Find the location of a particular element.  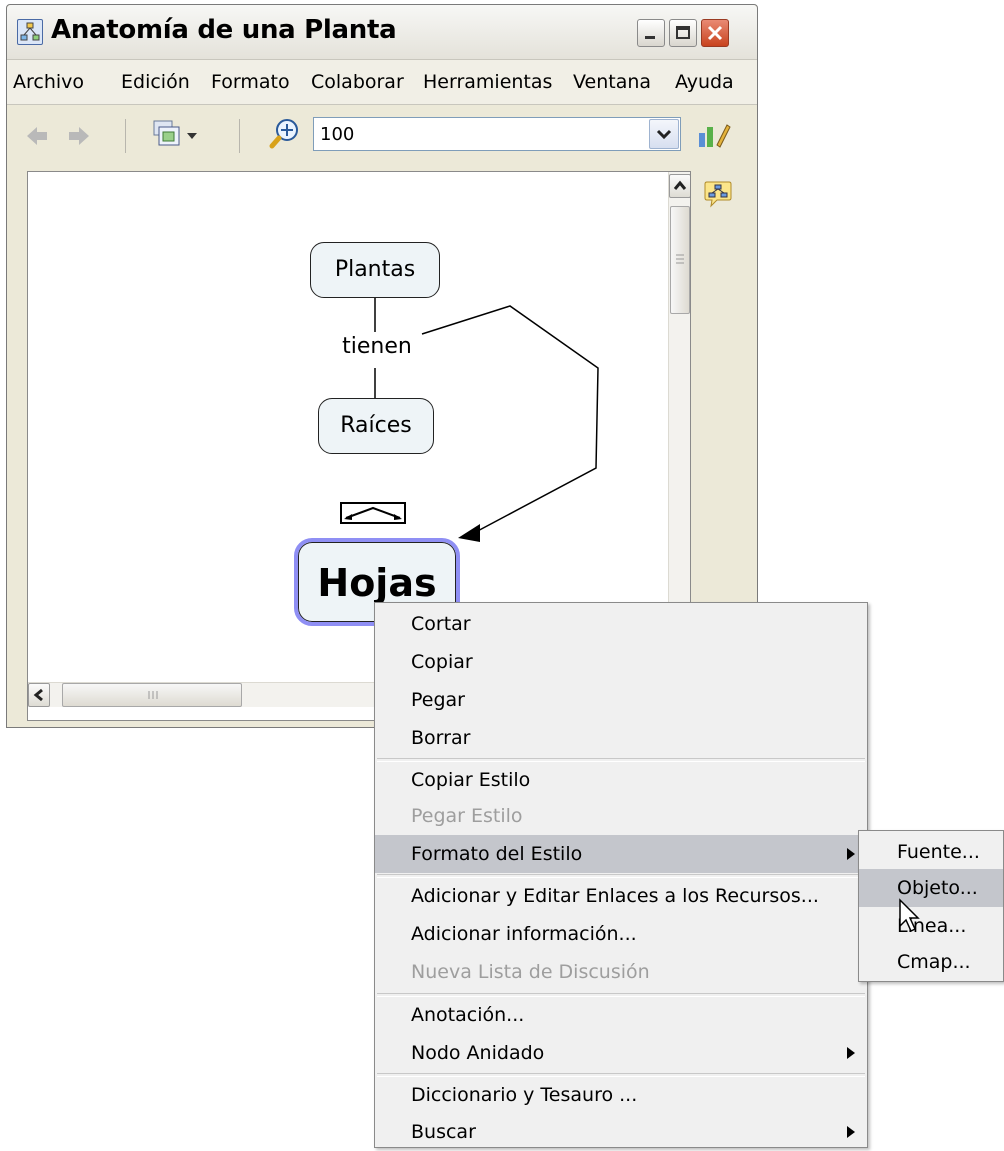

concept-node-plantas: Plantas is located at coordinates (375, 270).